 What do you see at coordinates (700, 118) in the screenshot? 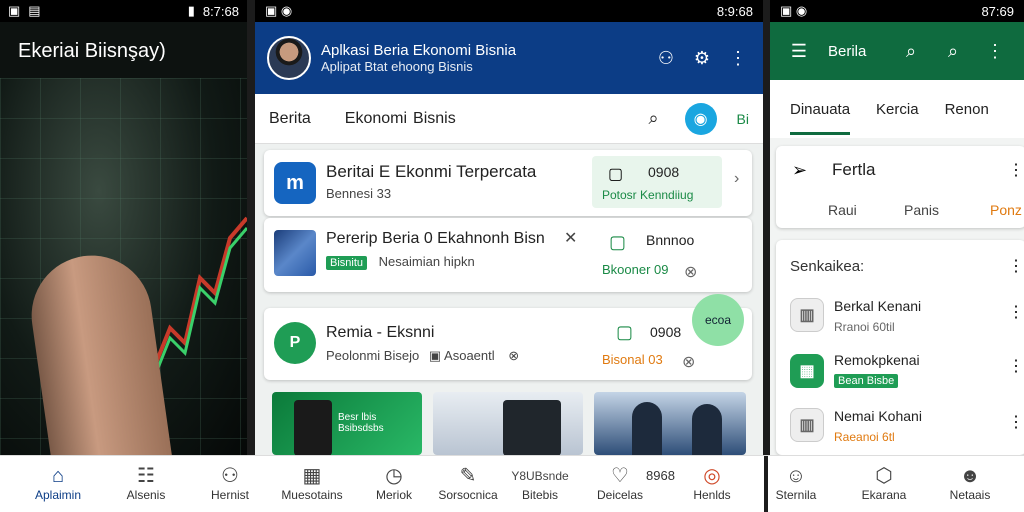
I see `location-icon: ◉` at bounding box center [700, 118].